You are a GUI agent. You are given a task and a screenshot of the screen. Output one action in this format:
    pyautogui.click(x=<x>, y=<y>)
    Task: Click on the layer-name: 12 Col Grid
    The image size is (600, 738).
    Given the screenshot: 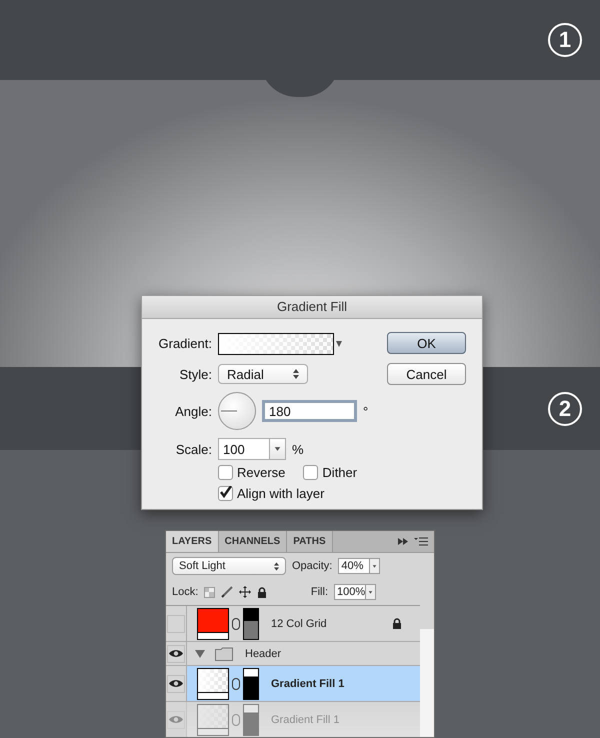 What is the action you would take?
    pyautogui.click(x=299, y=624)
    